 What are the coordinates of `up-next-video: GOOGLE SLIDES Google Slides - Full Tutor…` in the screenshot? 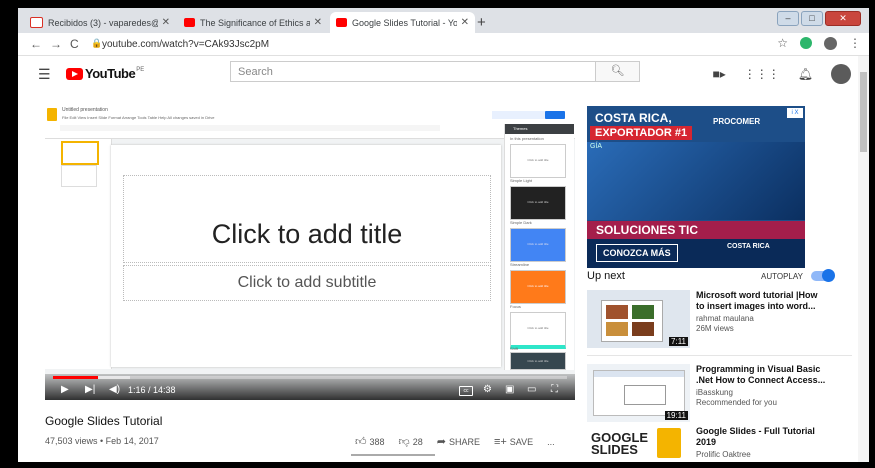 It's located at (719, 444).